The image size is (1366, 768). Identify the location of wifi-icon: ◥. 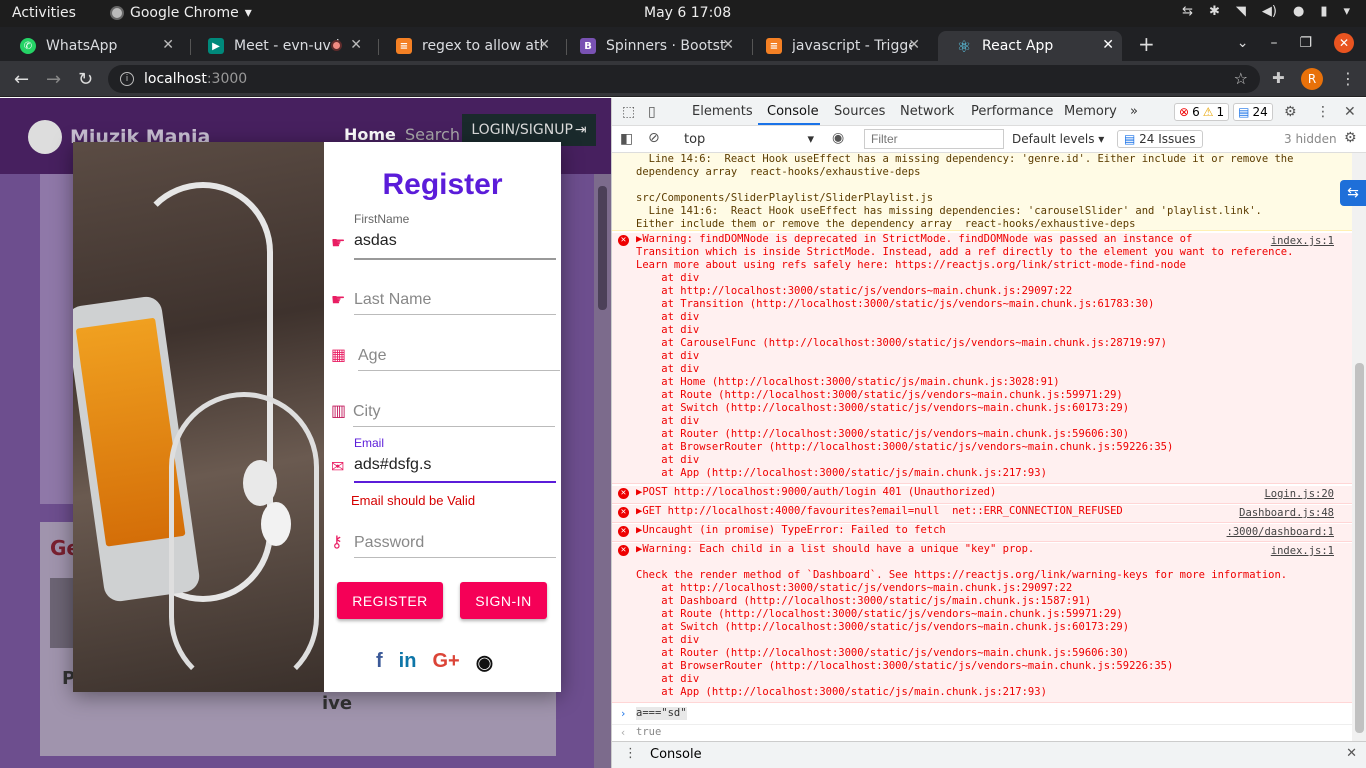
(1241, 11).